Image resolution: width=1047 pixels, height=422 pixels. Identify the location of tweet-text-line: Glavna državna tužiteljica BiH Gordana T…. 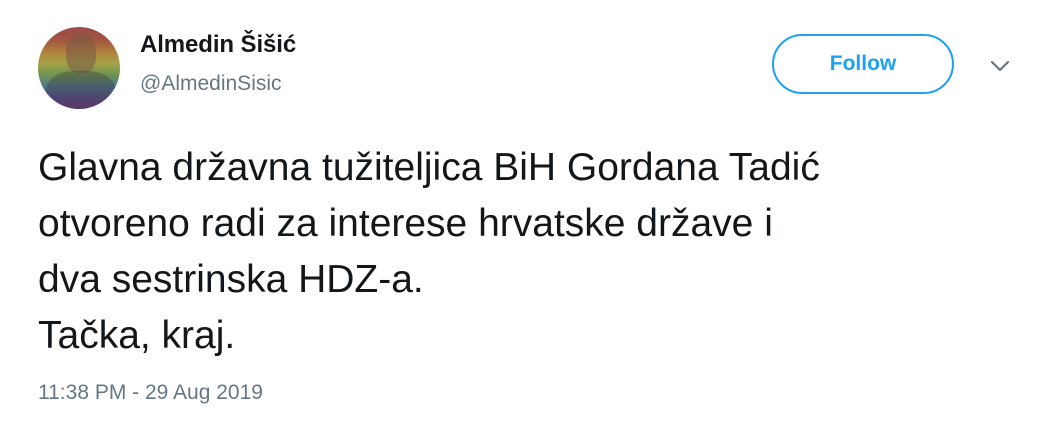
(429, 167).